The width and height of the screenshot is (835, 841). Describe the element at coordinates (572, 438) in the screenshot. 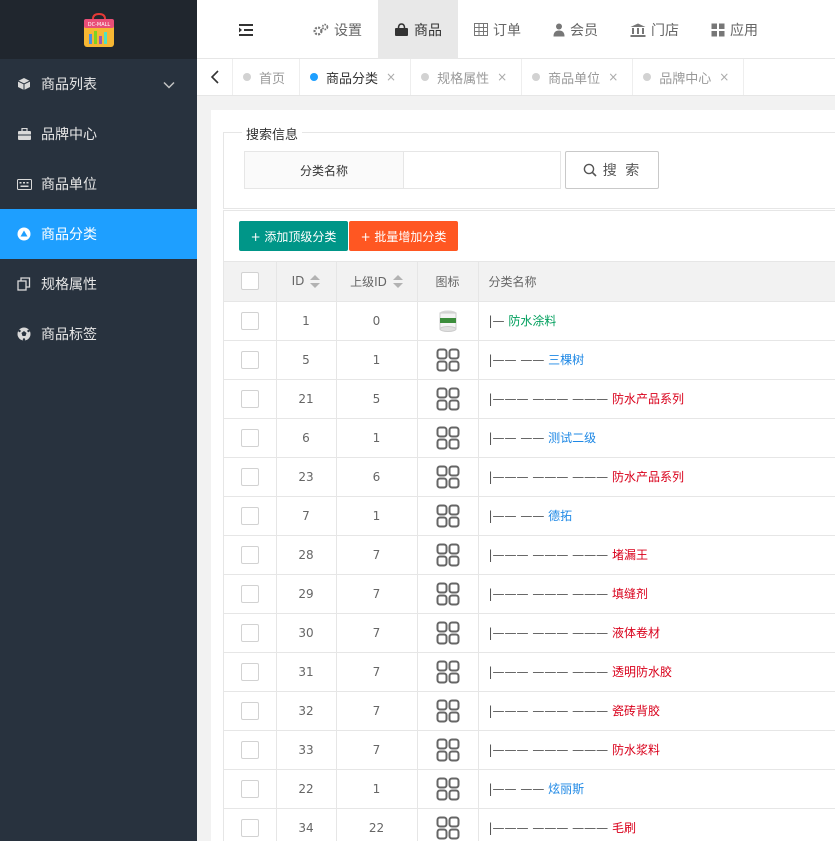

I see `category-name-link: 测试二级` at that location.